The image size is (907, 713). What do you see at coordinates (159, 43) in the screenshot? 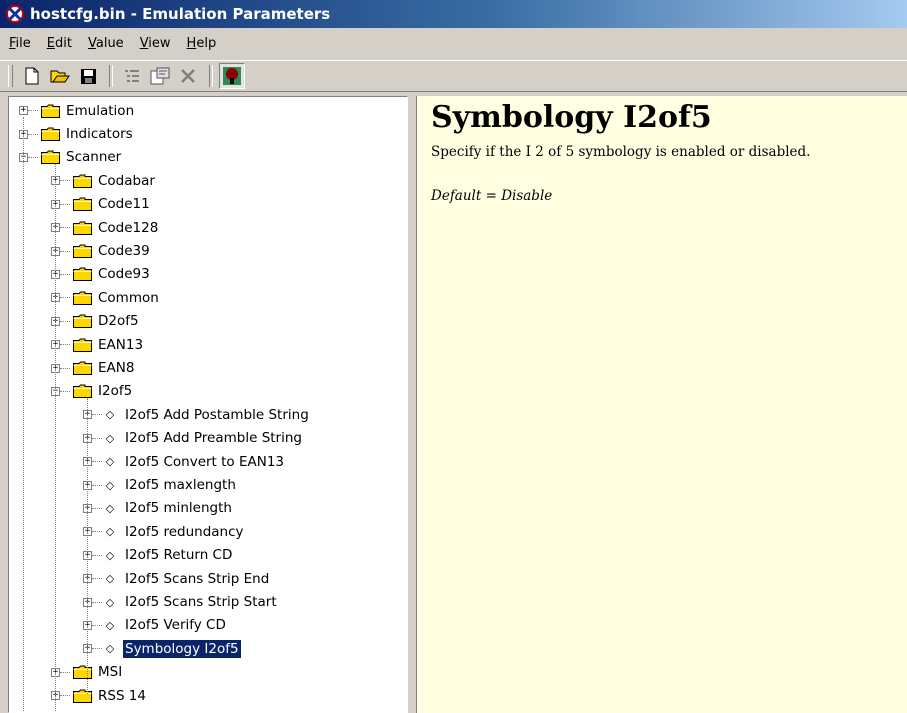
I see `menu-label-rest: iew` at bounding box center [159, 43].